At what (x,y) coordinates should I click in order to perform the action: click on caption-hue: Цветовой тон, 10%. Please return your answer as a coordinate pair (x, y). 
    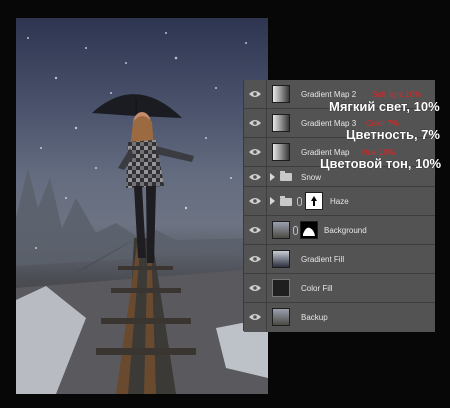
    Looking at the image, I should click on (381, 163).